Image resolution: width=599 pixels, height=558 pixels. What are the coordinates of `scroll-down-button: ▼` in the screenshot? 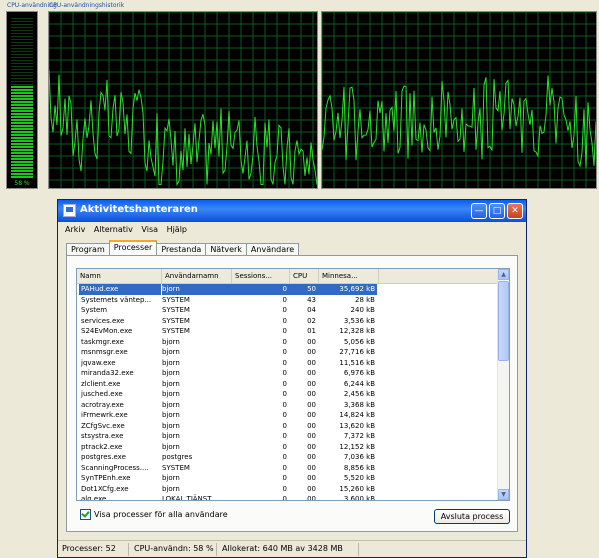 It's located at (503, 494).